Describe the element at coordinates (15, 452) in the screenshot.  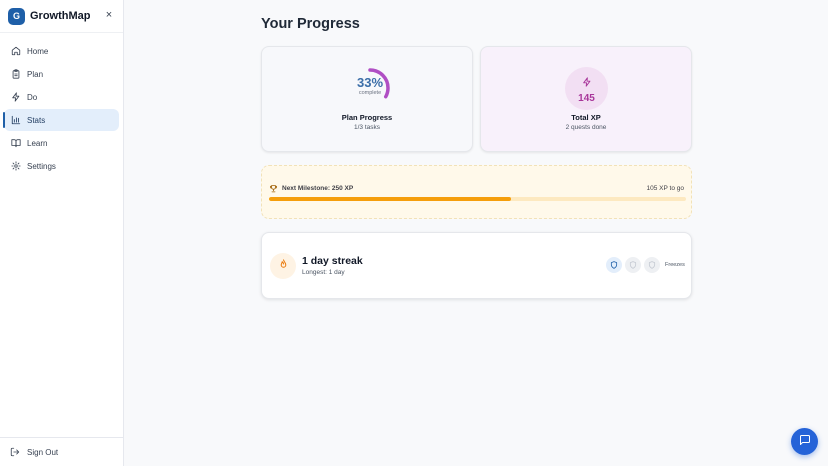
I see `sign-out-icon` at that location.